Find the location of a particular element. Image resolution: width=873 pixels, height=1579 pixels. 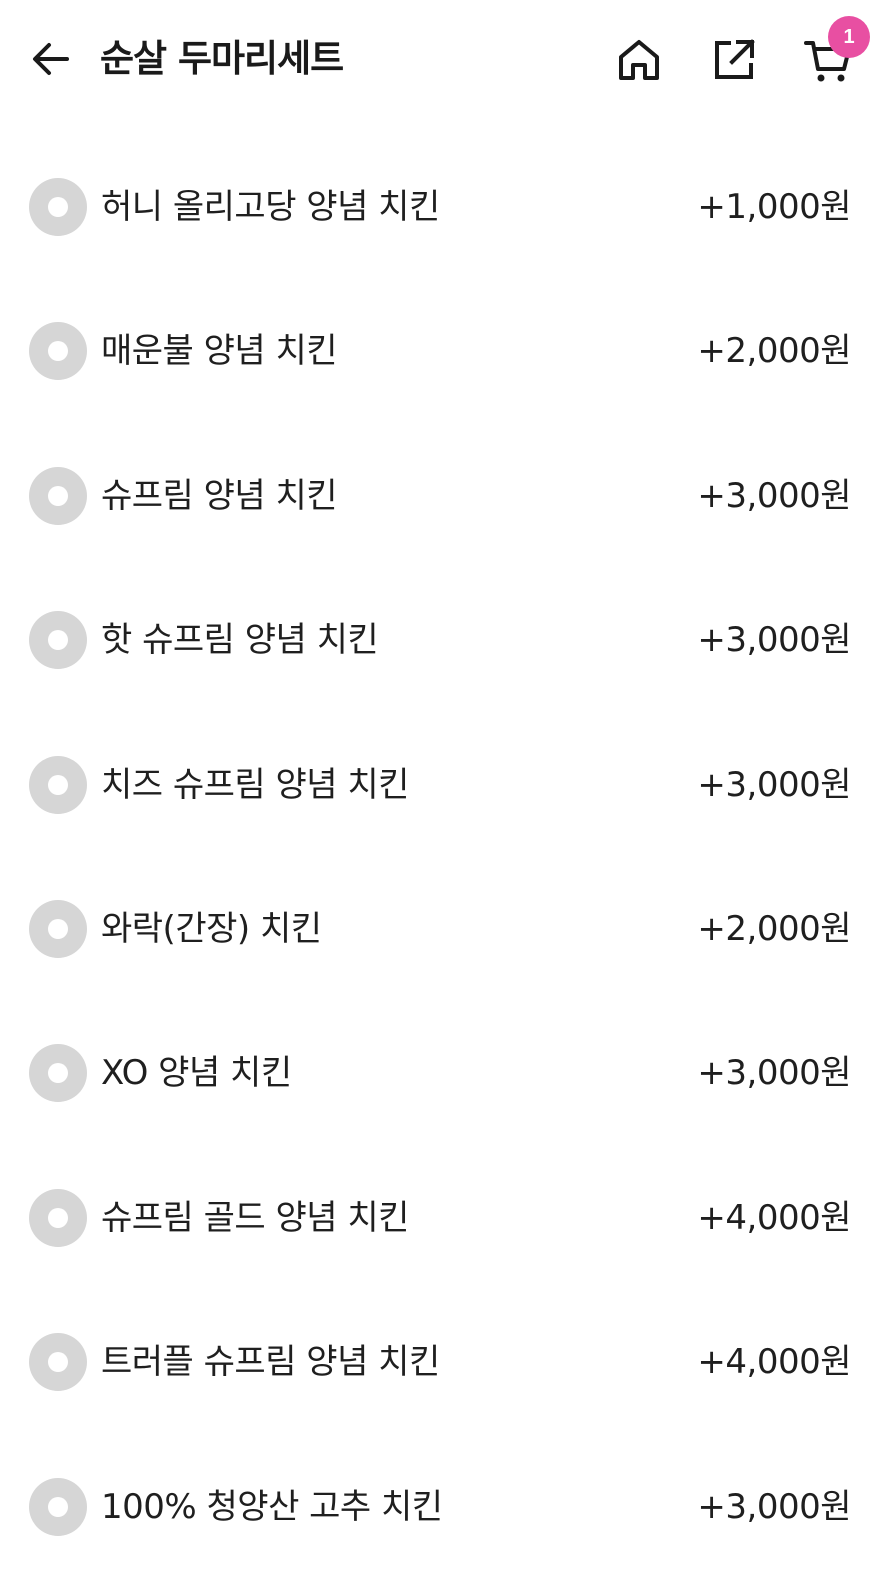

top-bar: 순살 두마리세트 1 is located at coordinates (436, 59).